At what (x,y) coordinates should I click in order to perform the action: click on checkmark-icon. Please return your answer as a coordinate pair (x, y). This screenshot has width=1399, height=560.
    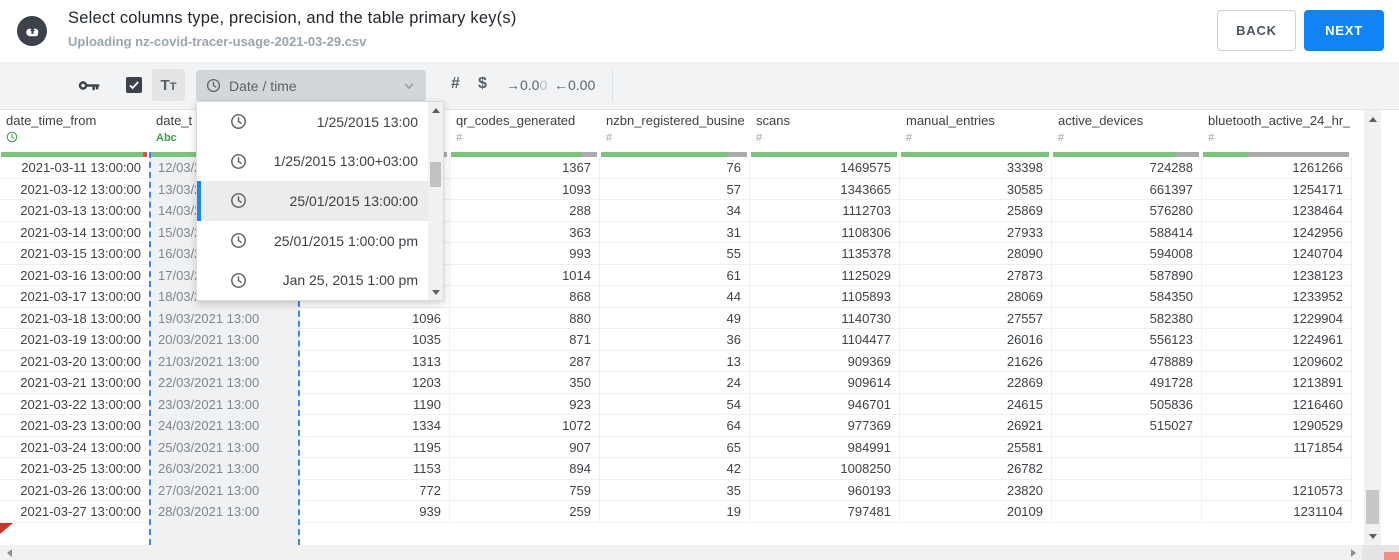
    Looking at the image, I should click on (134, 85).